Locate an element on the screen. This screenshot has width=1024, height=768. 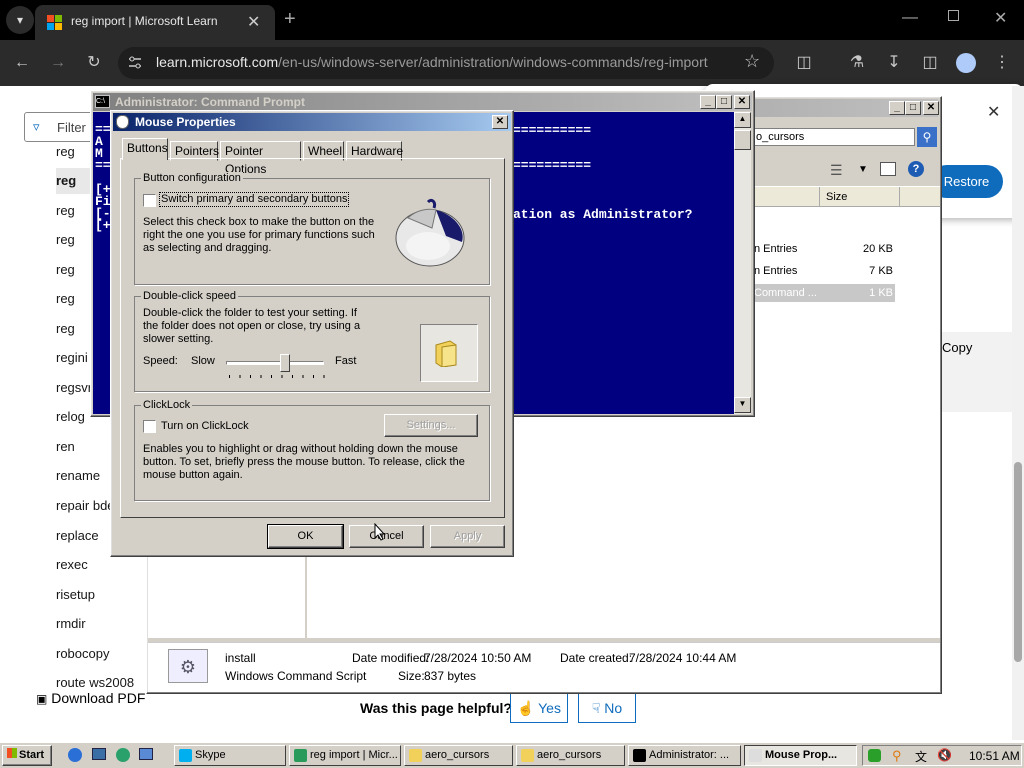
site-info-icon is located at coordinates (135, 63).